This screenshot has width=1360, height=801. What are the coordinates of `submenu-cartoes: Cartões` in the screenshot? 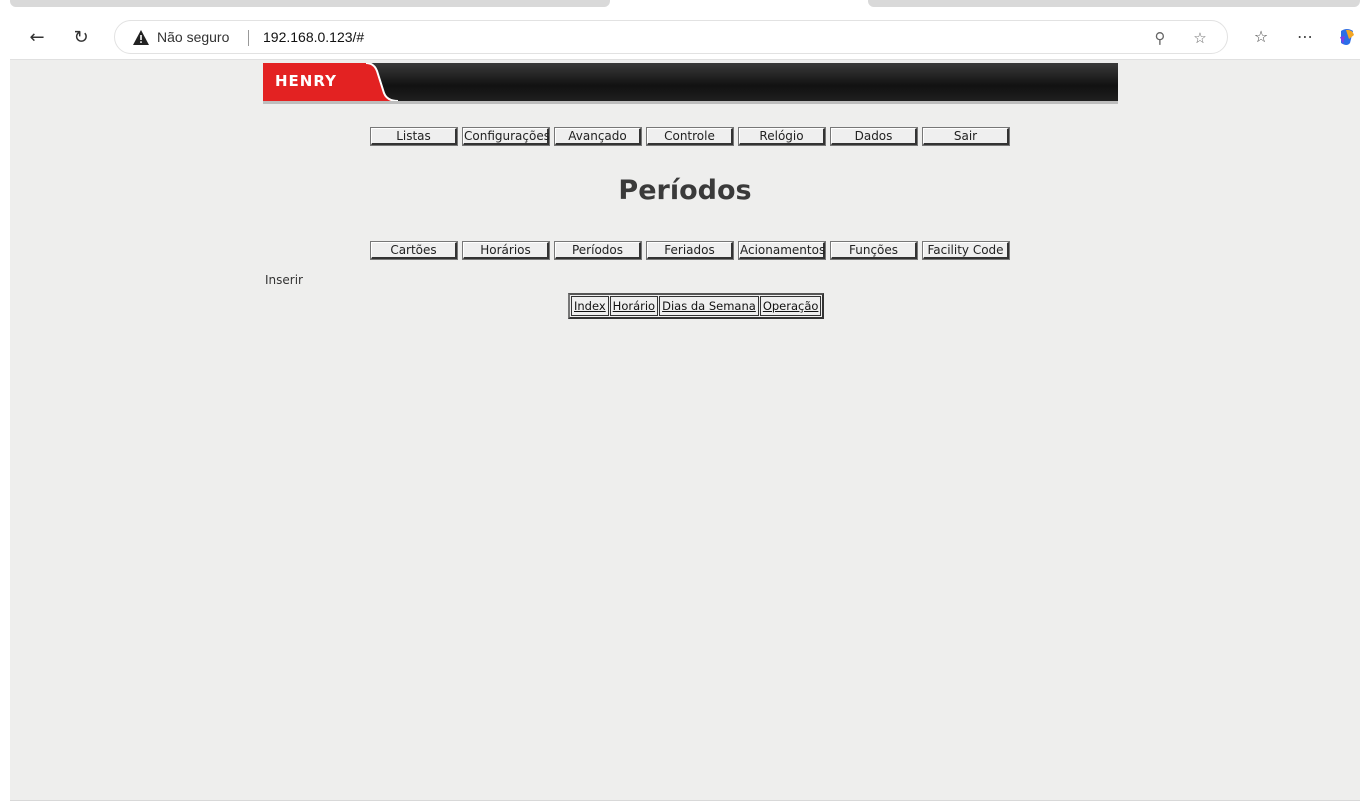 It's located at (414, 250).